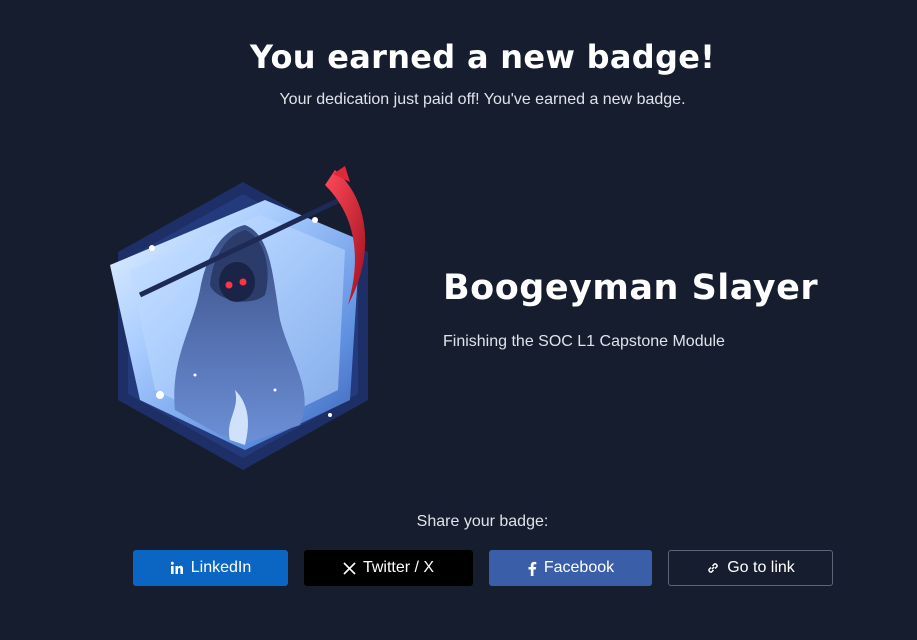 This screenshot has height=640, width=917. I want to click on linkedin-icon, so click(177, 568).